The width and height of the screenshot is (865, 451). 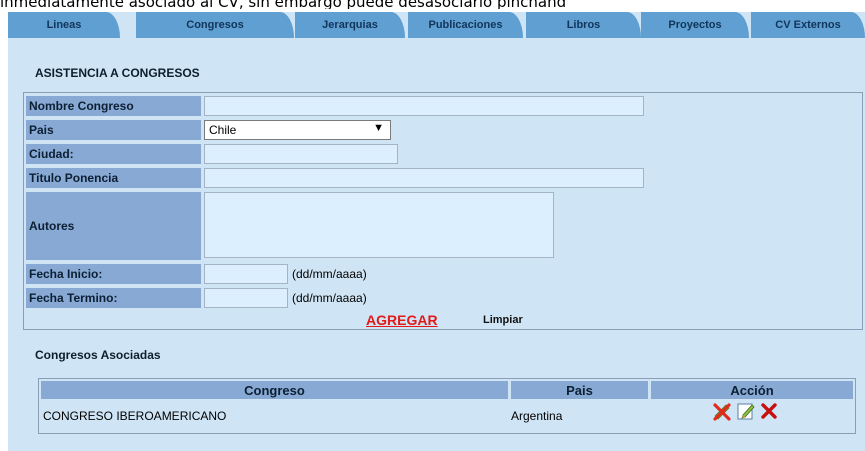 I want to click on tab-publicaciones: Publicaciones, so click(x=465, y=25).